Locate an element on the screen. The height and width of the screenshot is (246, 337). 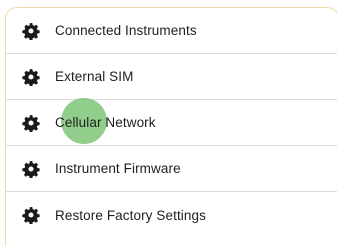
menu-item-label: Instrument Firmware is located at coordinates (118, 168).